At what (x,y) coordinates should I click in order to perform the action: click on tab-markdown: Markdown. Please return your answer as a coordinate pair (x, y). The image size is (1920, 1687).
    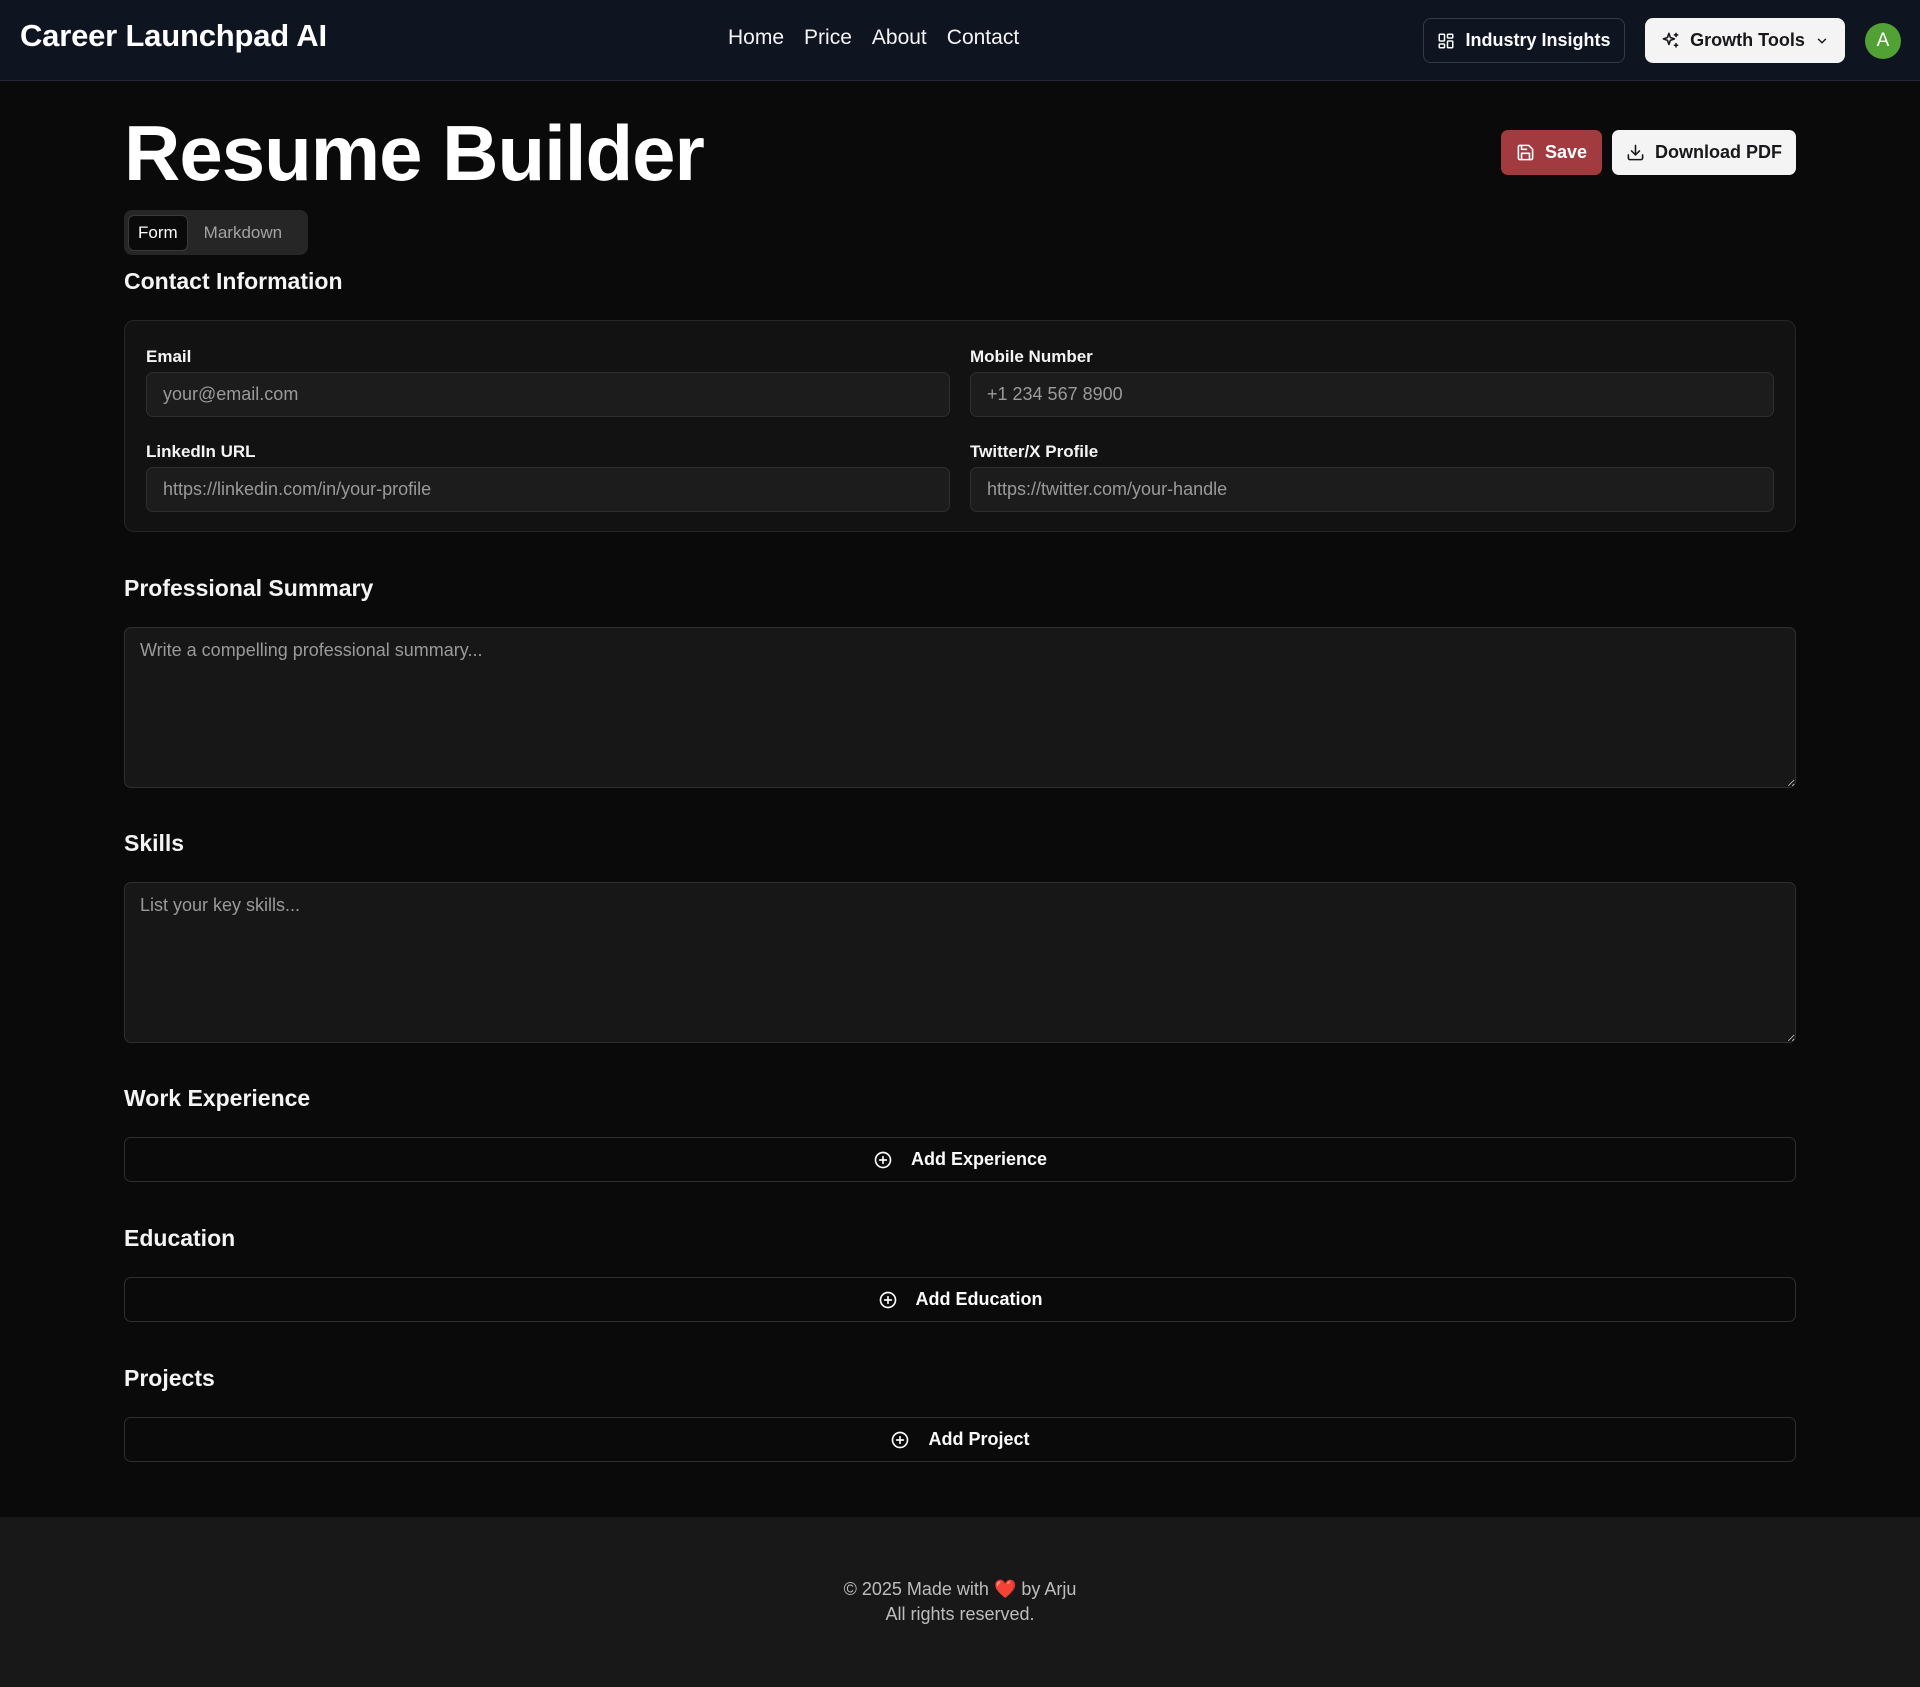
    Looking at the image, I should click on (243, 233).